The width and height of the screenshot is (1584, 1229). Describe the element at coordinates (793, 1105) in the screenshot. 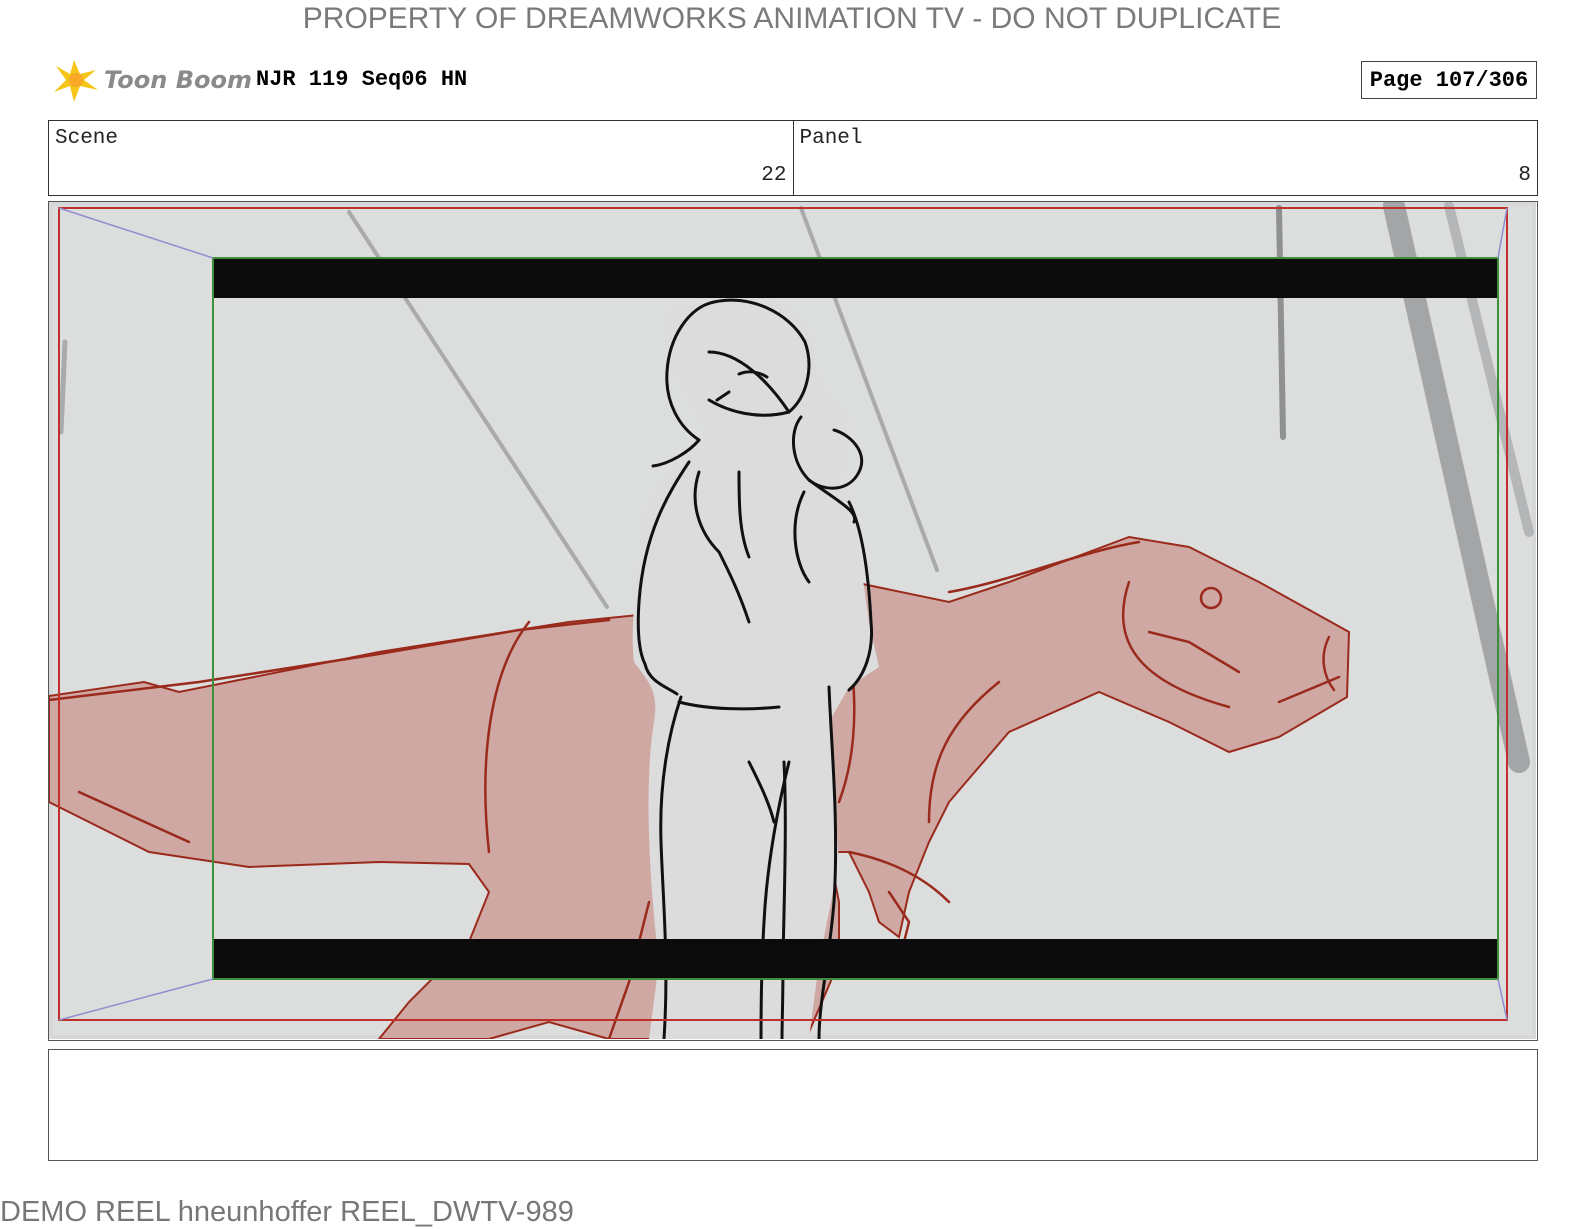

I see `caption-box` at that location.